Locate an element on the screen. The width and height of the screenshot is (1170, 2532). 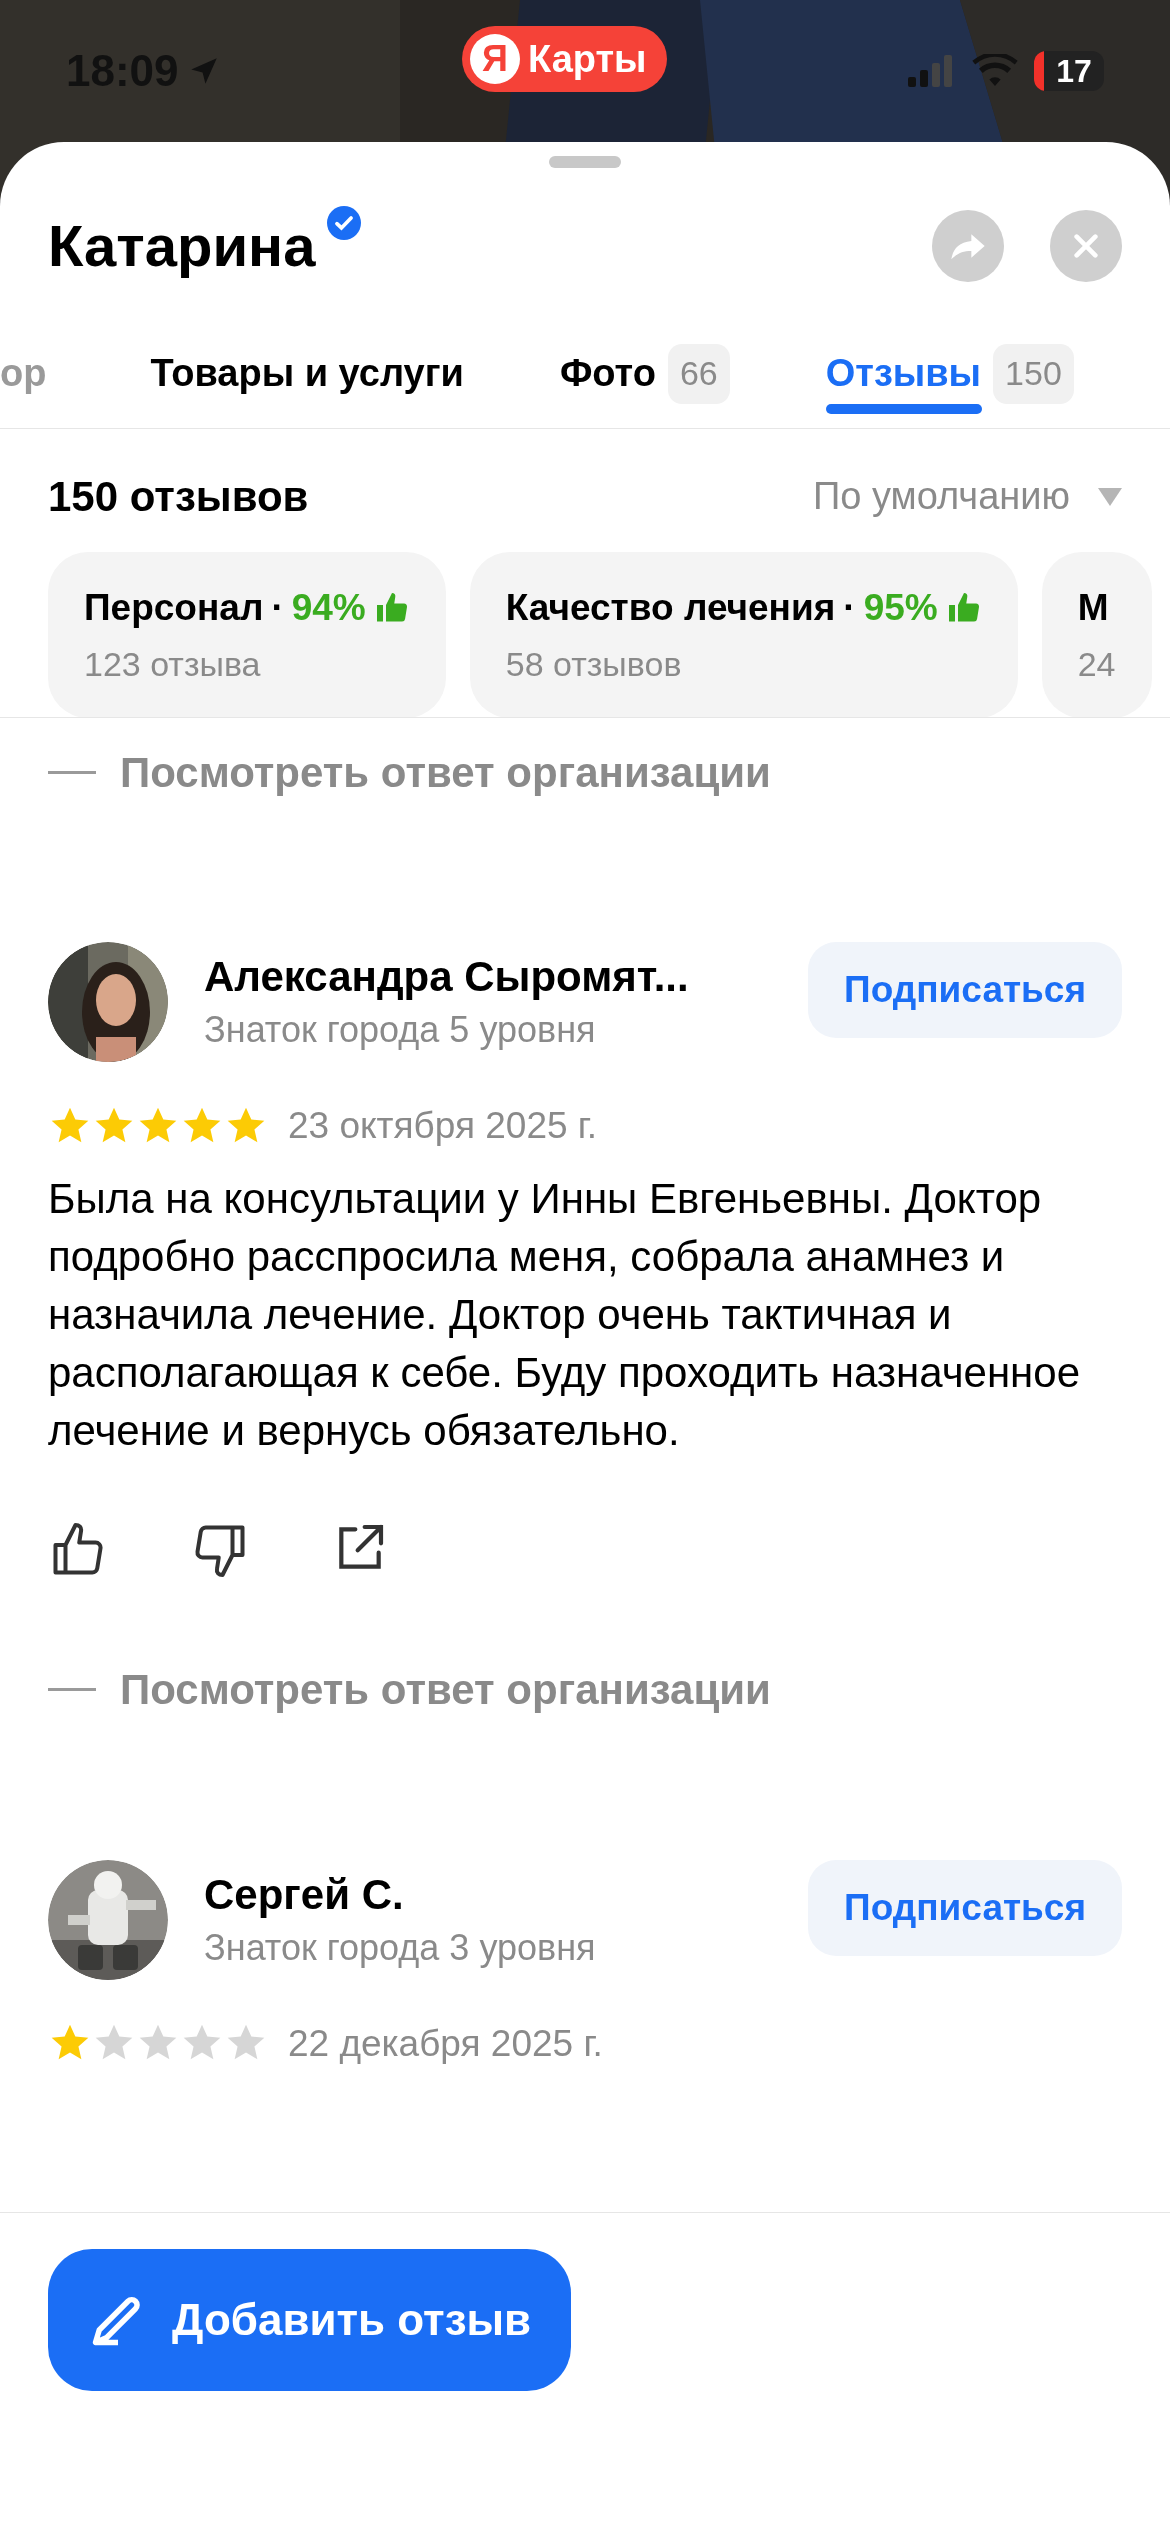
app-badge: Я Карты is located at coordinates (564, 59).